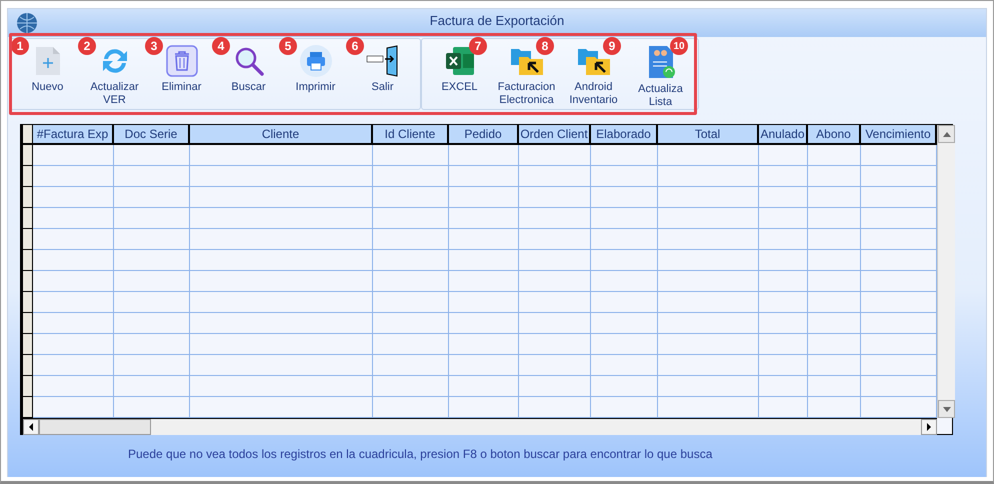 The height and width of the screenshot is (484, 994). Describe the element at coordinates (624, 135) in the screenshot. I see `column-header: Elaborado` at that location.